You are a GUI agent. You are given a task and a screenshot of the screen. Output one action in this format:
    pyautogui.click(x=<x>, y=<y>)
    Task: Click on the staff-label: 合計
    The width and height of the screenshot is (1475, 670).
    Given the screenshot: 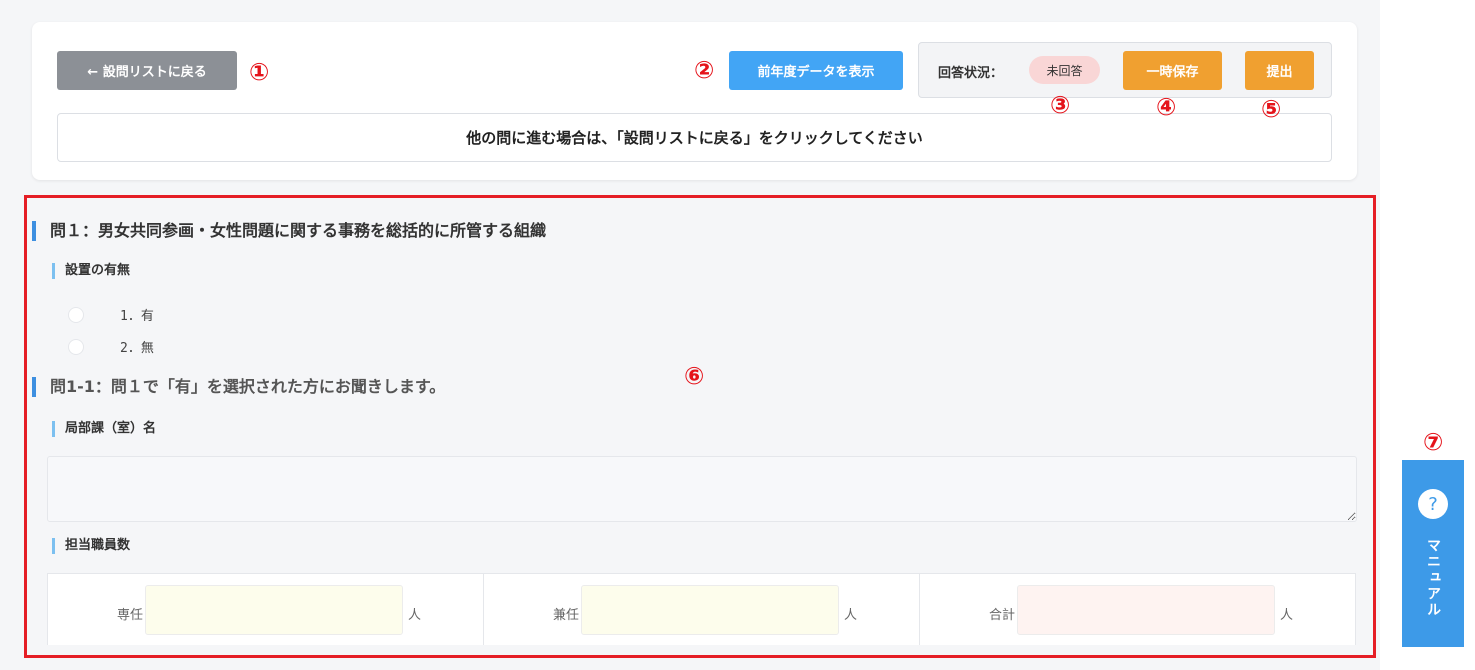 What is the action you would take?
    pyautogui.click(x=1001, y=615)
    